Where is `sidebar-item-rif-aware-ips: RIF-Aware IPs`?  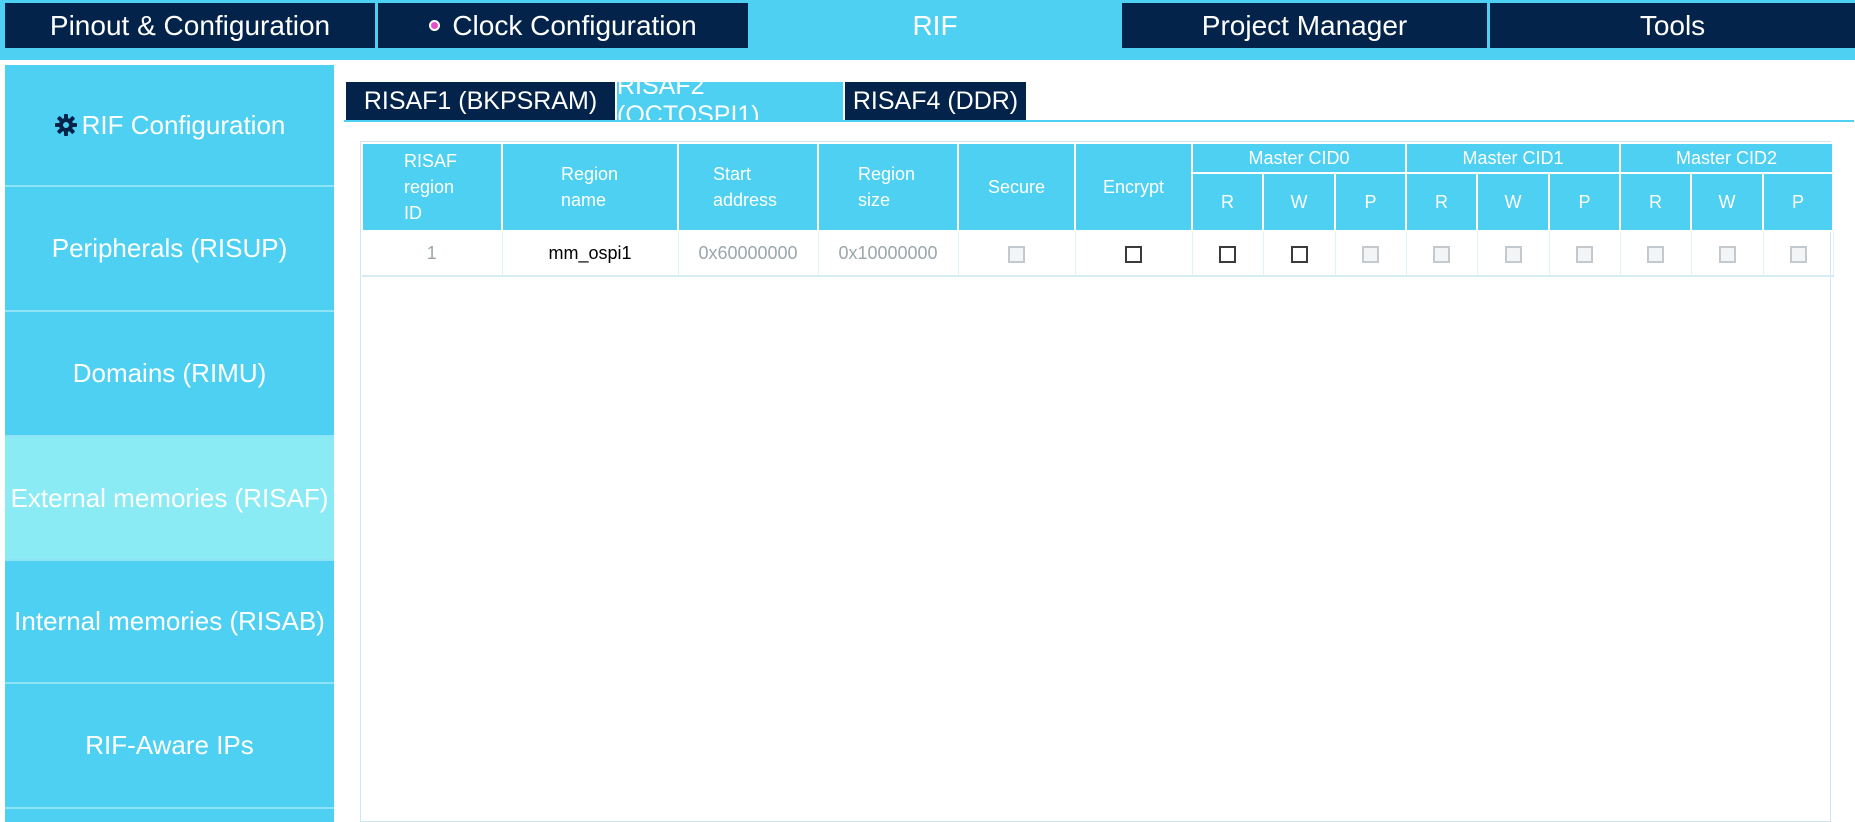
sidebar-item-rif-aware-ips: RIF-Aware IPs is located at coordinates (169, 746).